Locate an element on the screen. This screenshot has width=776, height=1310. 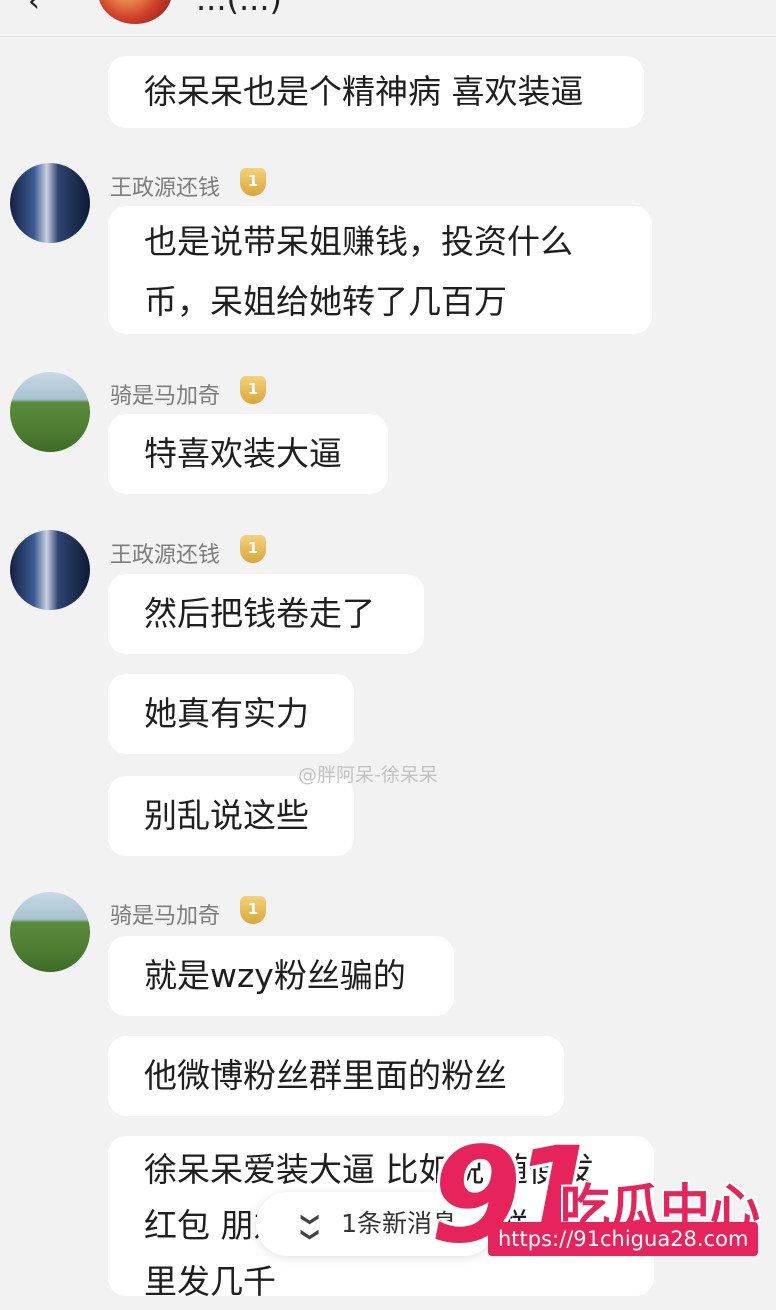
message-text: 他微博粉丝群里面的粉丝 is located at coordinates (325, 1075).